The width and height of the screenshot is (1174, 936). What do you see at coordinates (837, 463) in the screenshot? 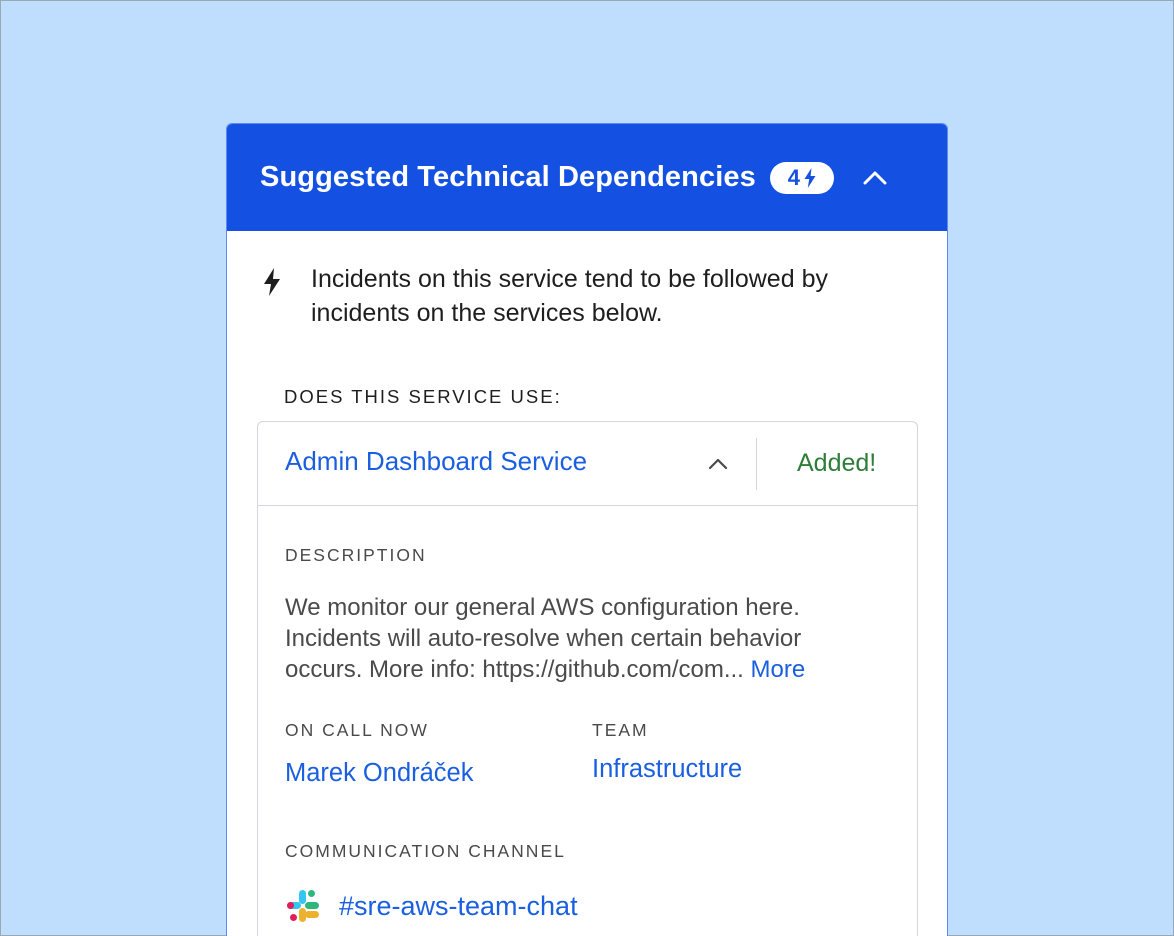
I see `added-status: Added!` at bounding box center [837, 463].